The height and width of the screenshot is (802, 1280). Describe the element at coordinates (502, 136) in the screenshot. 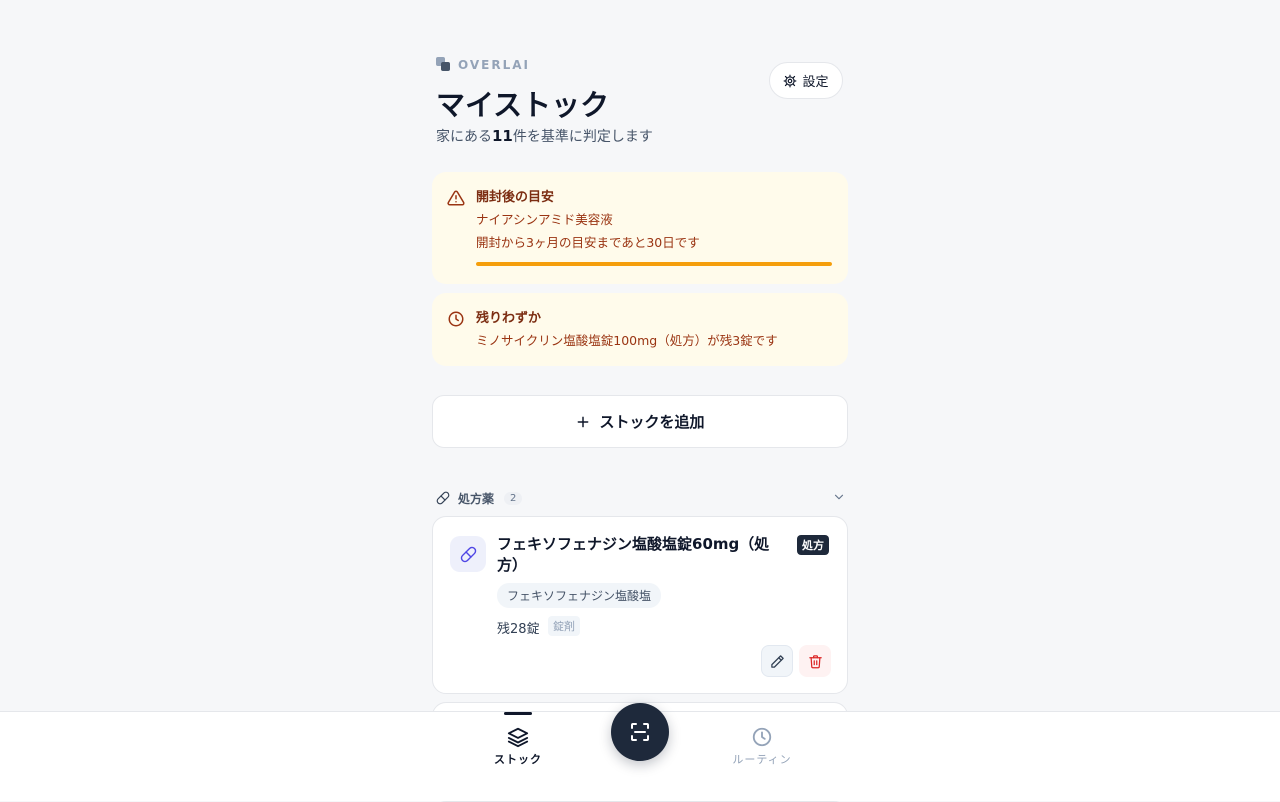

I see `stock-count: 11` at that location.